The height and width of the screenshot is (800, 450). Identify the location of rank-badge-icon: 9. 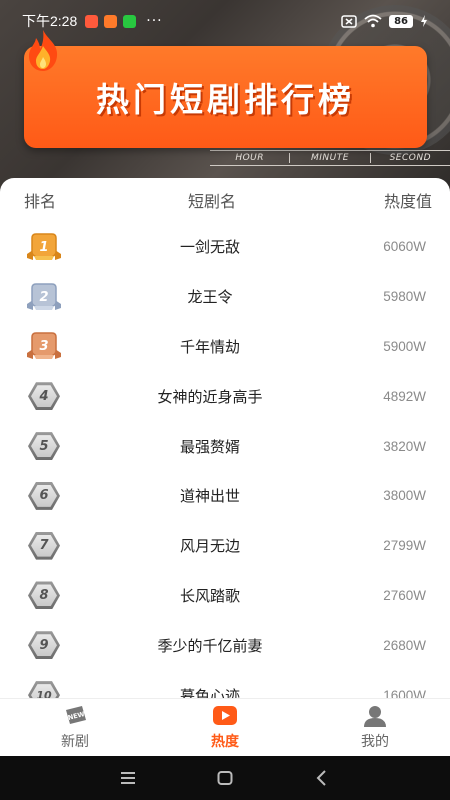
(44, 645).